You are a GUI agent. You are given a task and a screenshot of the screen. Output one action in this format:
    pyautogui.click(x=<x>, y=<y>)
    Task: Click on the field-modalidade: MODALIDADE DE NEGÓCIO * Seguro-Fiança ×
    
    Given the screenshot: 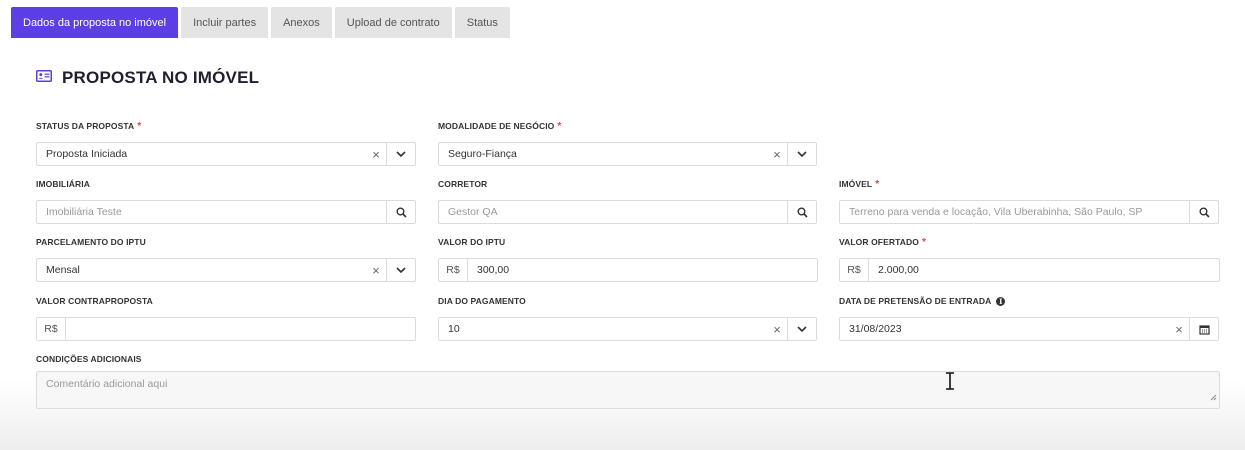 What is the action you would take?
    pyautogui.click(x=627, y=143)
    